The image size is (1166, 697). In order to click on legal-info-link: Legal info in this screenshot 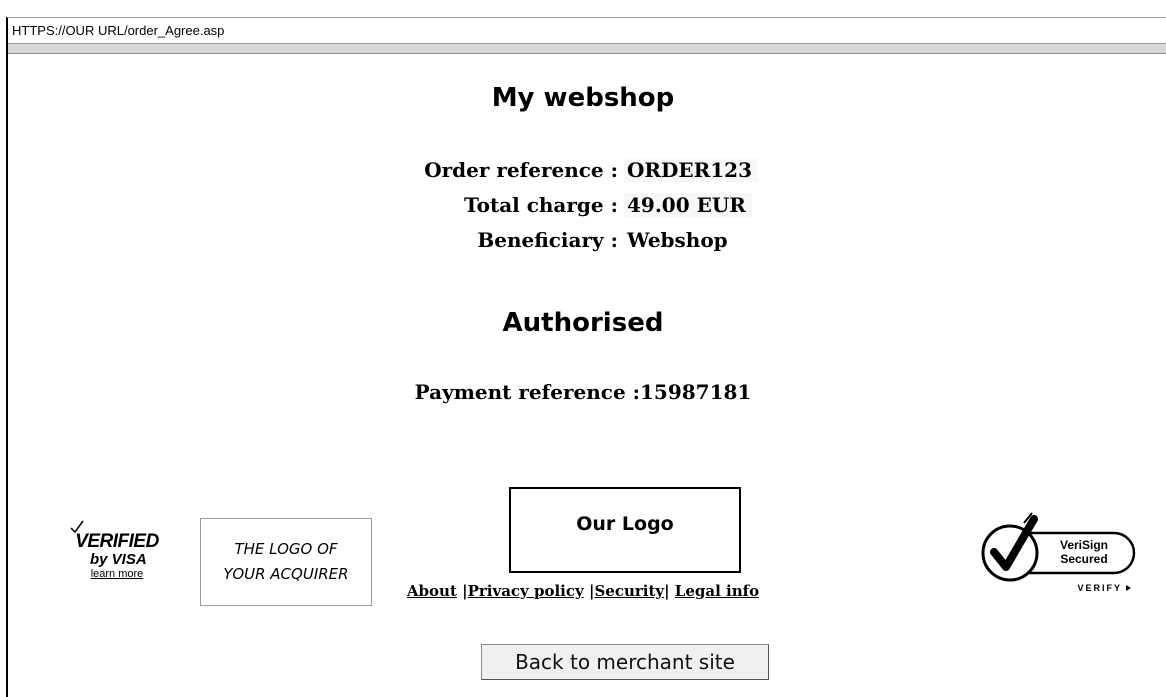, I will do `click(717, 591)`.